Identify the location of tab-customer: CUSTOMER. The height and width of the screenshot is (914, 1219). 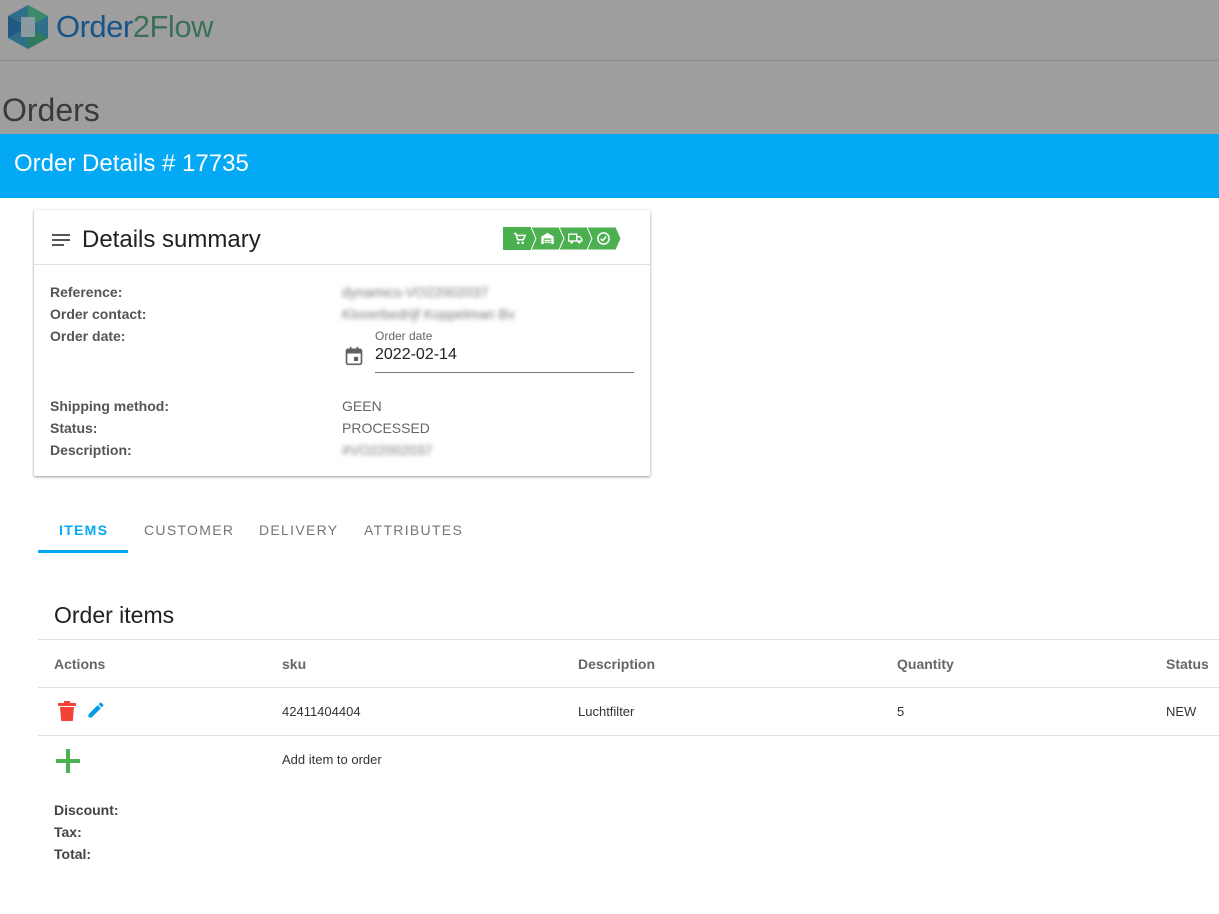
(189, 530).